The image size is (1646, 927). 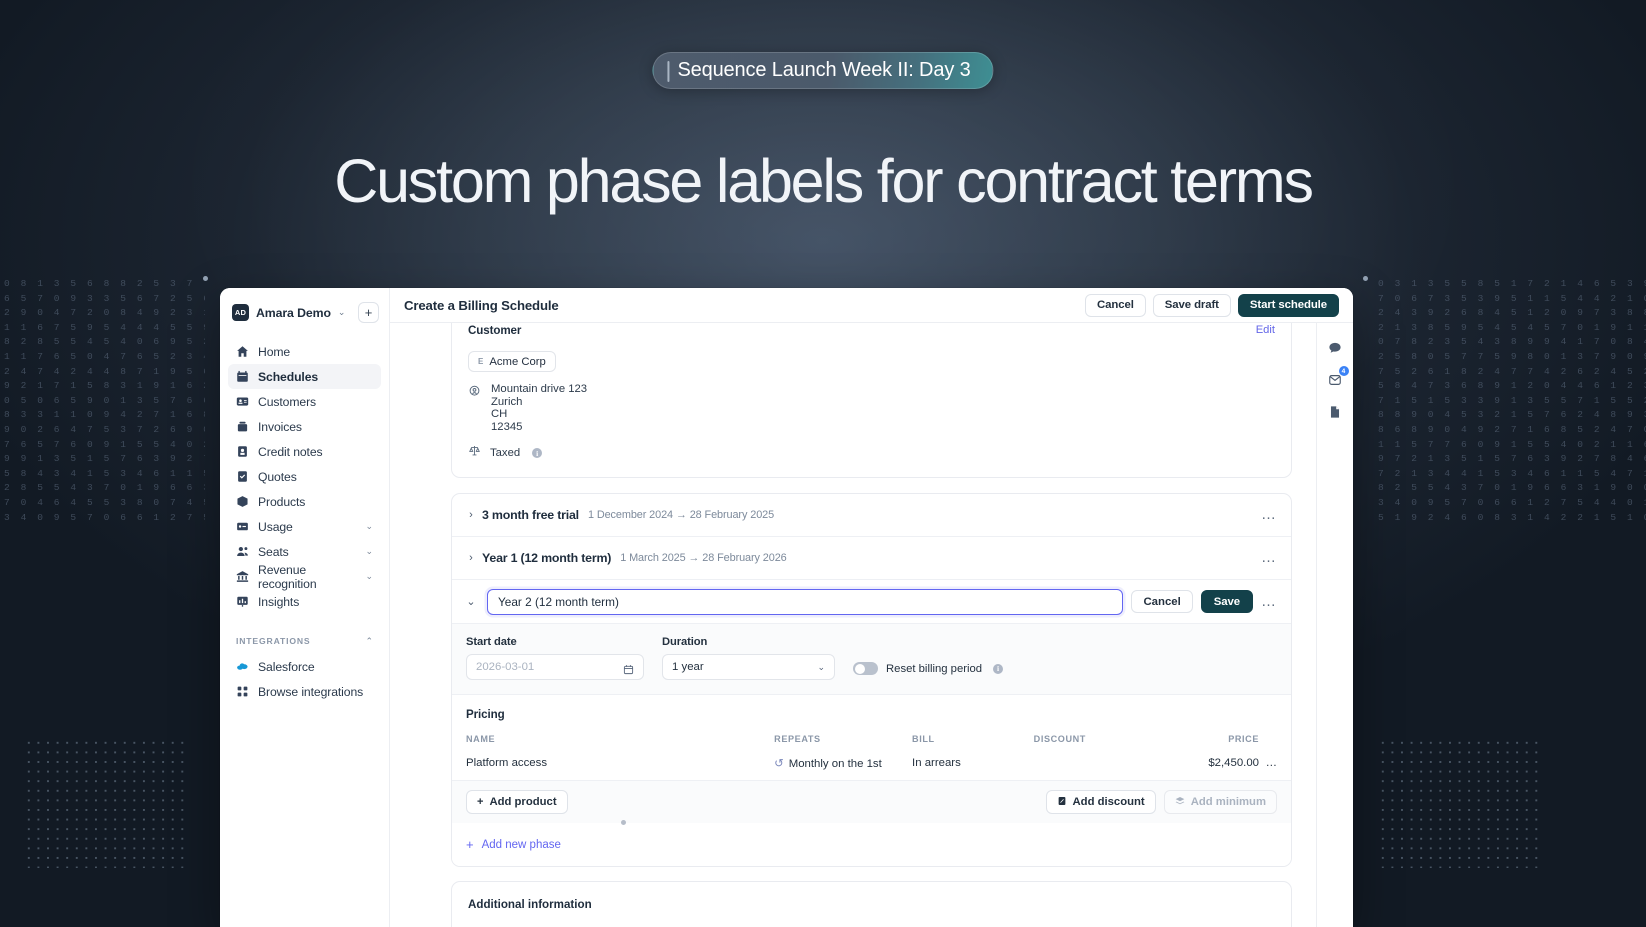 I want to click on additional-information-card: Additional information, so click(x=871, y=904).